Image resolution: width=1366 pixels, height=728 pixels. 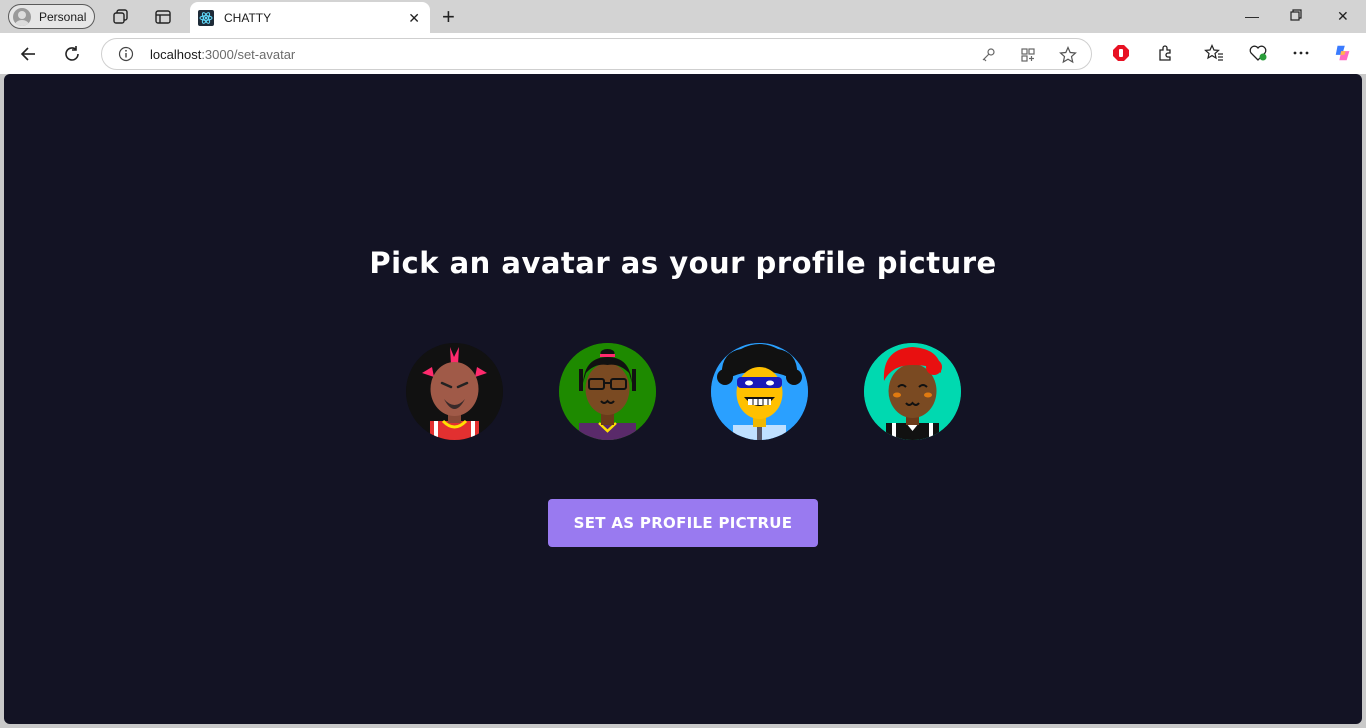 What do you see at coordinates (126, 54) in the screenshot?
I see `site-info-icon` at bounding box center [126, 54].